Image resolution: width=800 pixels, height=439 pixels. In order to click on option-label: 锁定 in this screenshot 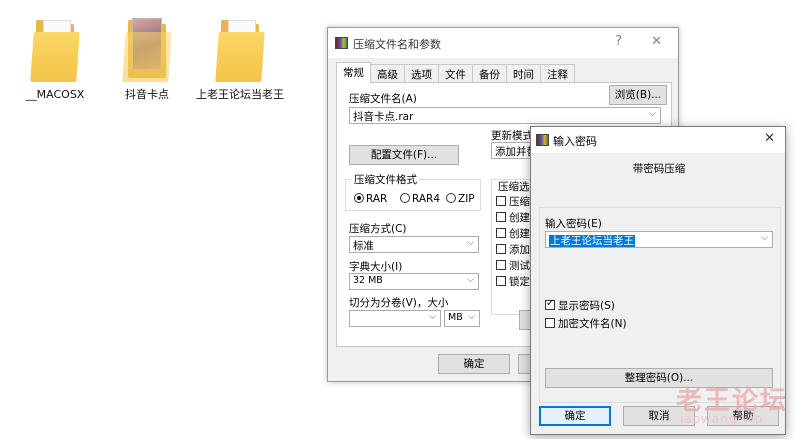, I will do `click(519, 282)`.